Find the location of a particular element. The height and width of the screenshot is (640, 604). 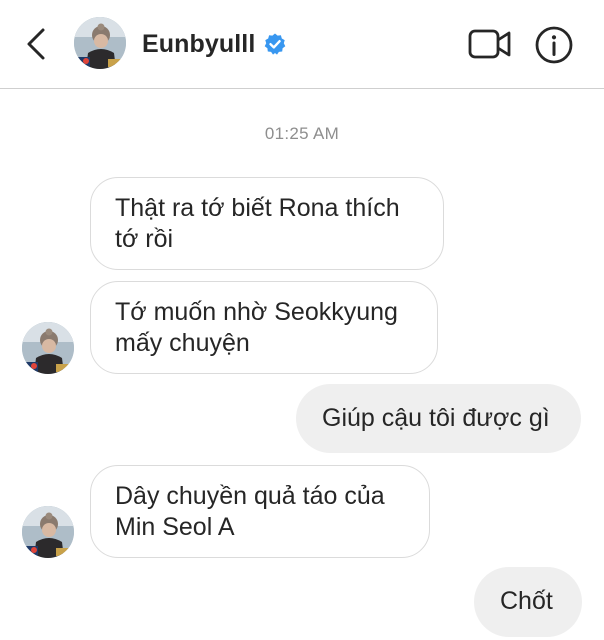

chevron-left-icon is located at coordinates (36, 44).